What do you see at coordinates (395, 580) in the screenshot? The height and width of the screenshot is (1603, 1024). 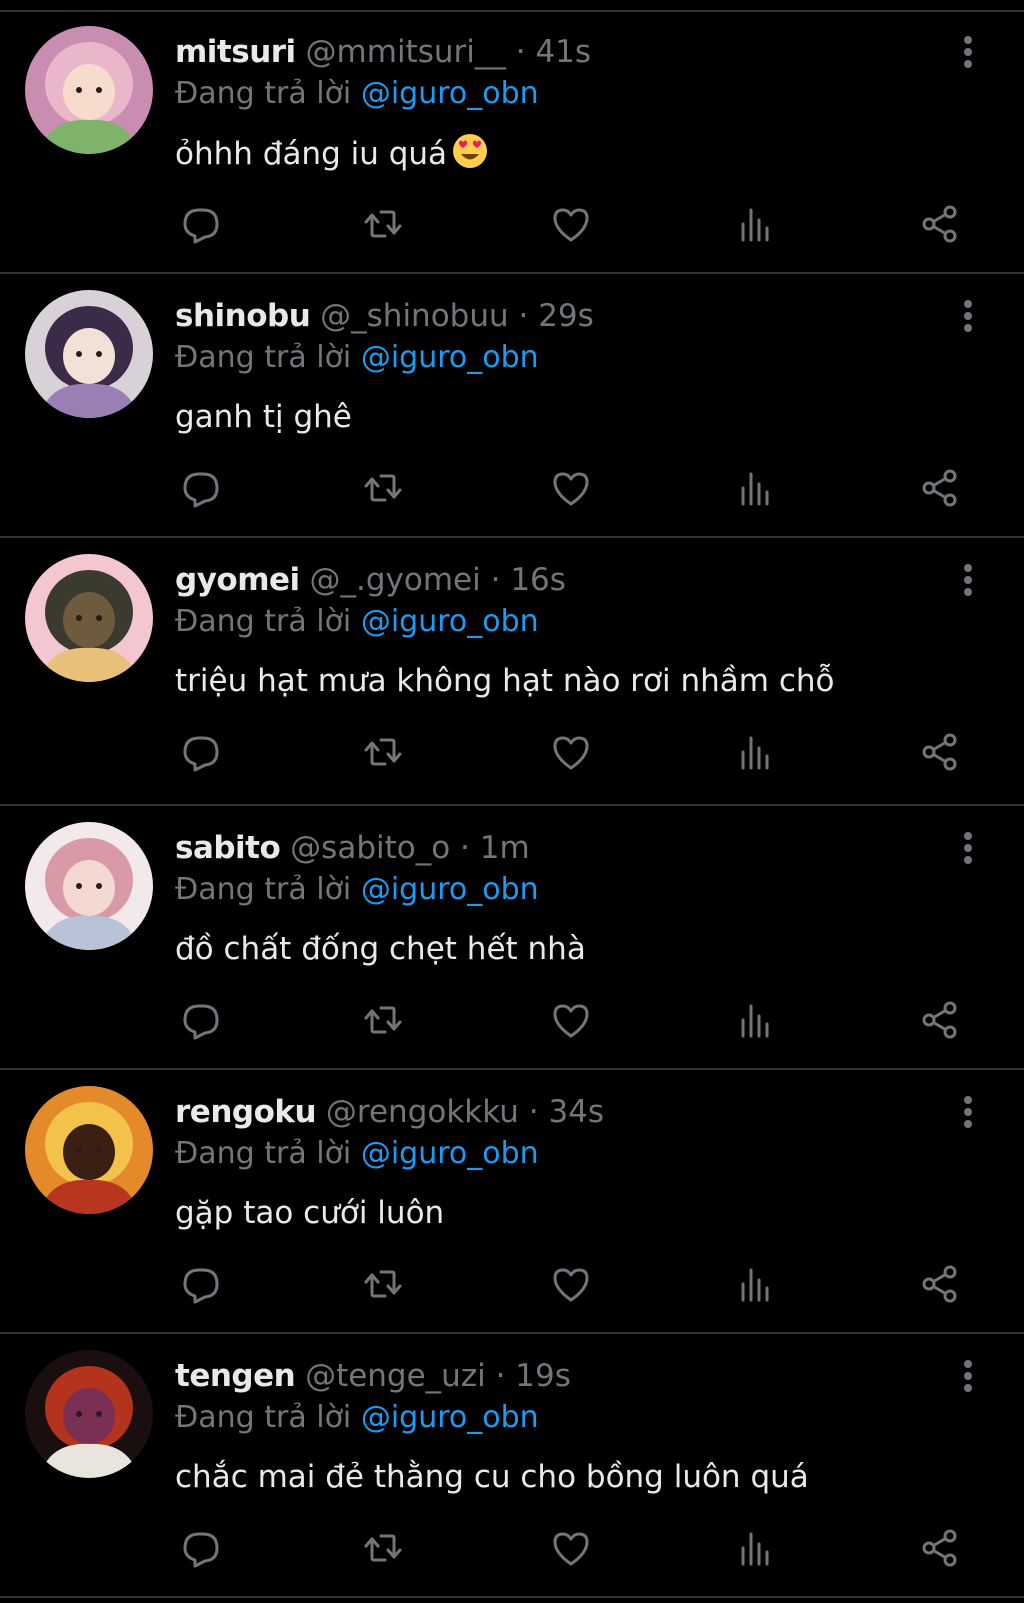 I see `user-handle: @_.gyomei` at bounding box center [395, 580].